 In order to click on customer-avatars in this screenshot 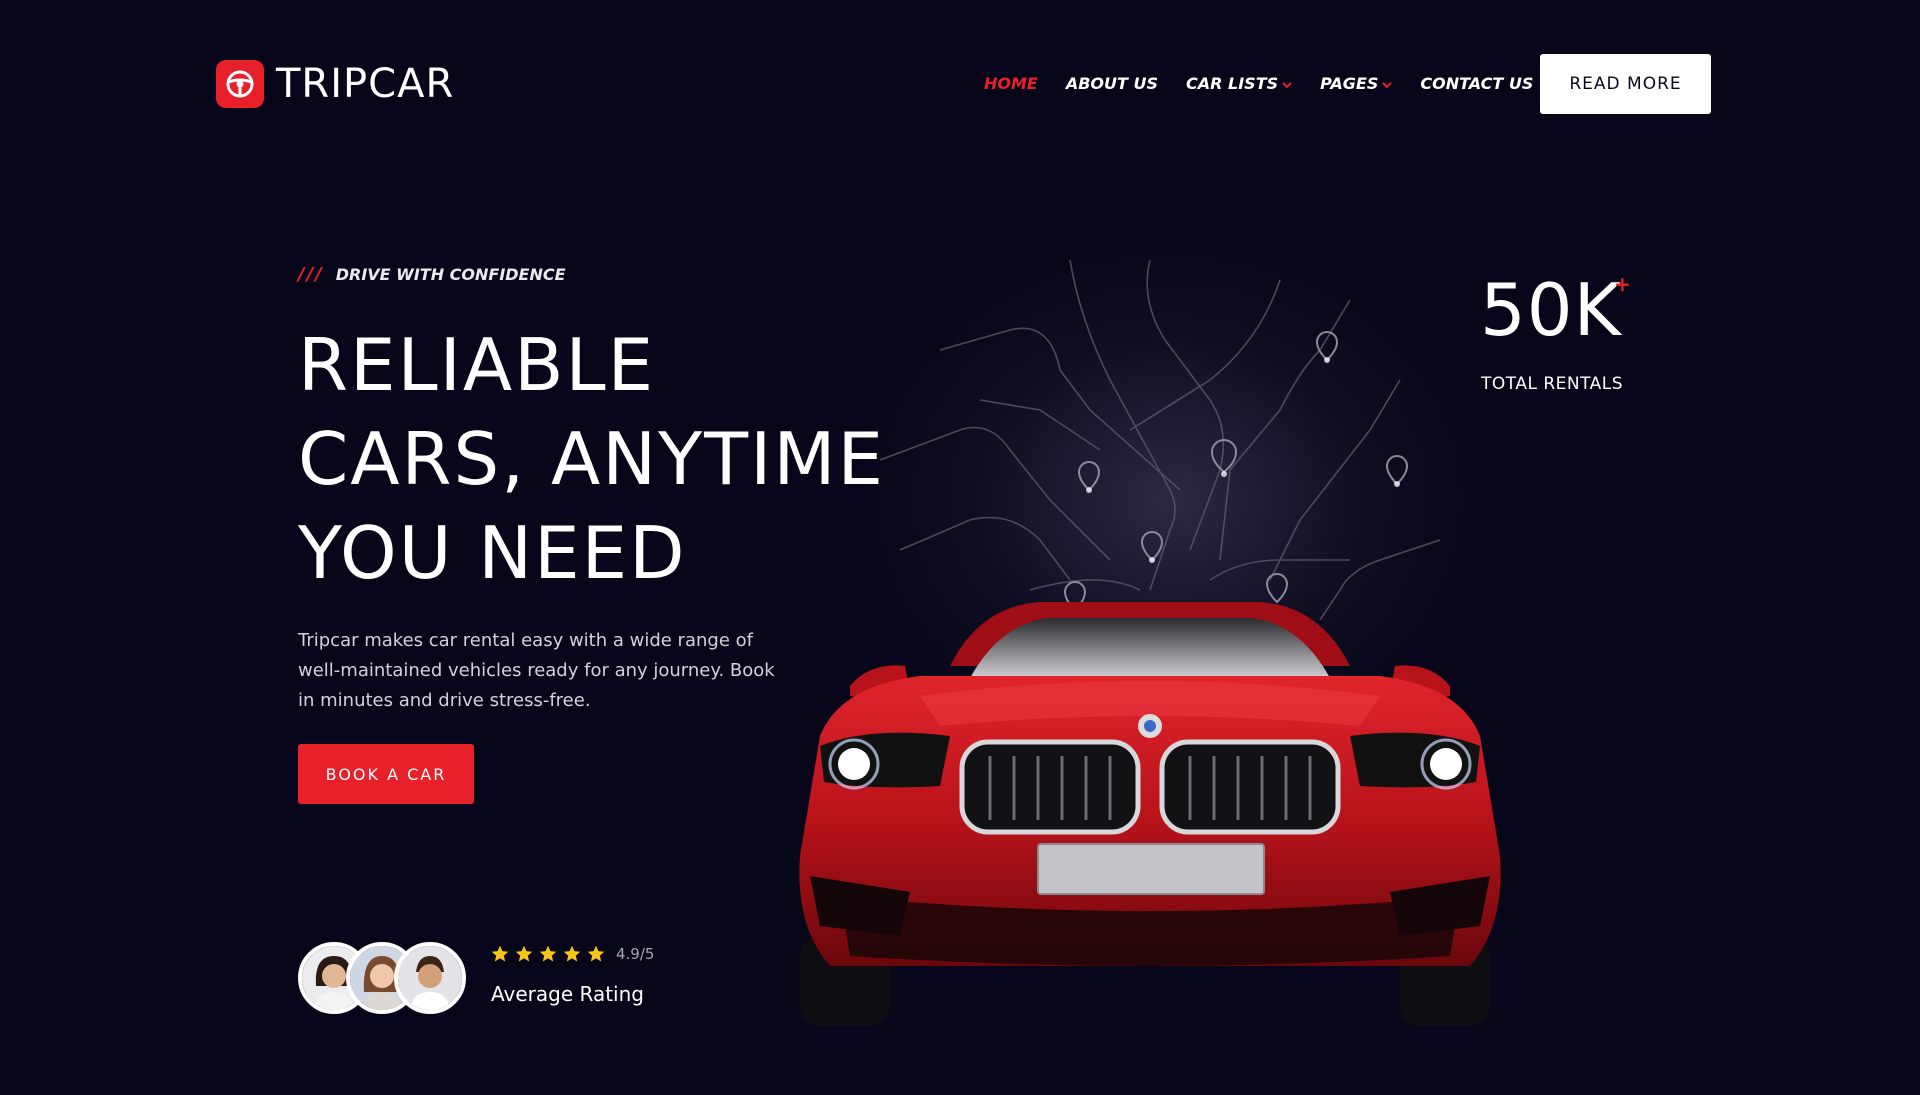, I will do `click(383, 979)`.